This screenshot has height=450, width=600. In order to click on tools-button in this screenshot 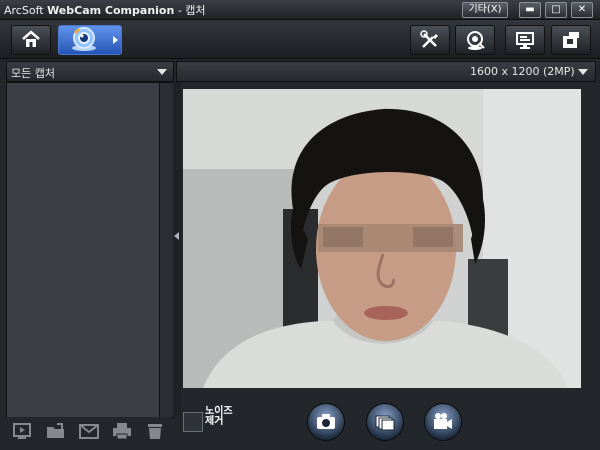, I will do `click(430, 40)`.